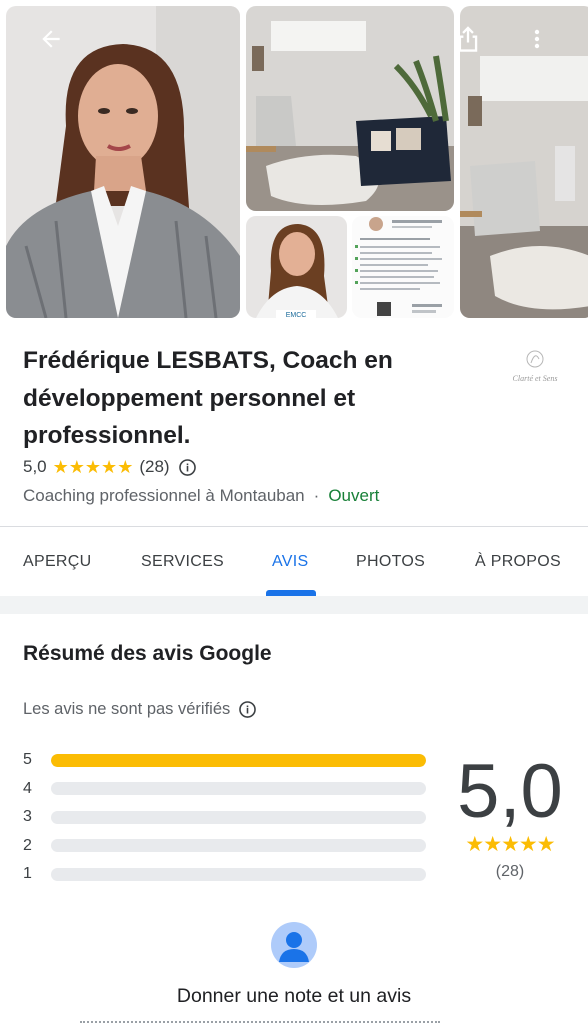 Image resolution: width=588 pixels, height=1024 pixels. Describe the element at coordinates (35, 466) in the screenshot. I see `rating-value: 5,0` at that location.